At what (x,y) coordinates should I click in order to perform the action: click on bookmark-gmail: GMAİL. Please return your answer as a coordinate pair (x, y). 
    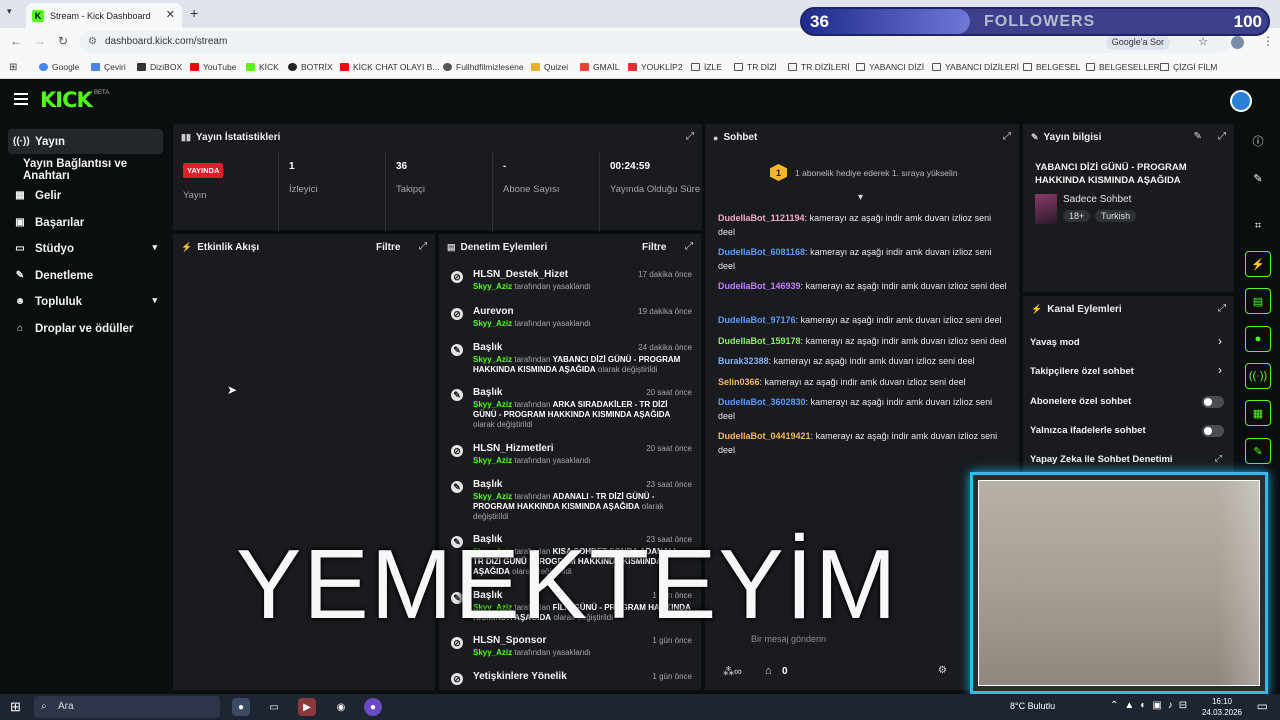
    Looking at the image, I should click on (599, 67).